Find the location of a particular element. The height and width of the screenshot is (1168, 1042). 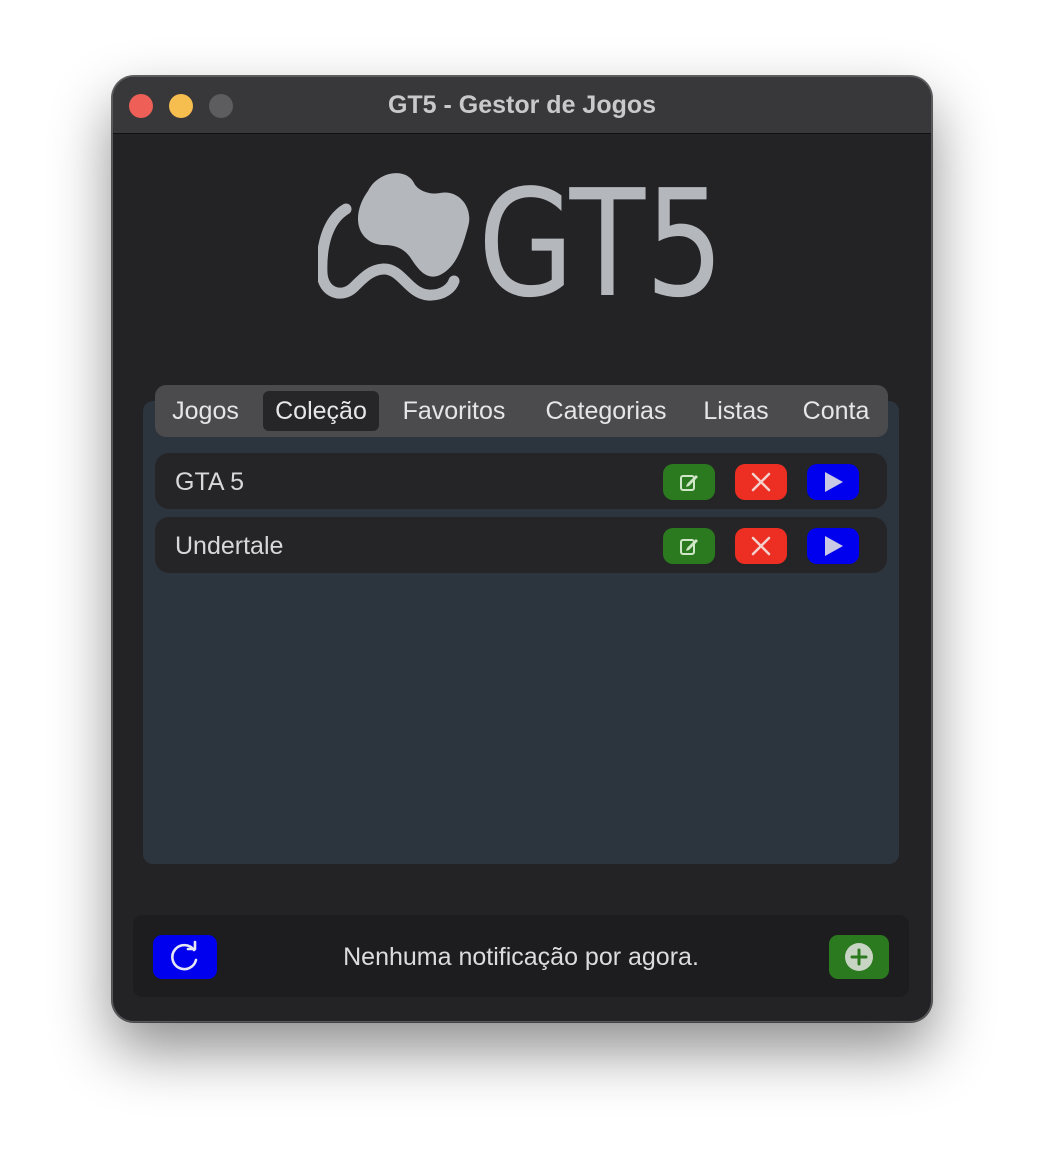

logo-text: GT5 is located at coordinates (601, 239).